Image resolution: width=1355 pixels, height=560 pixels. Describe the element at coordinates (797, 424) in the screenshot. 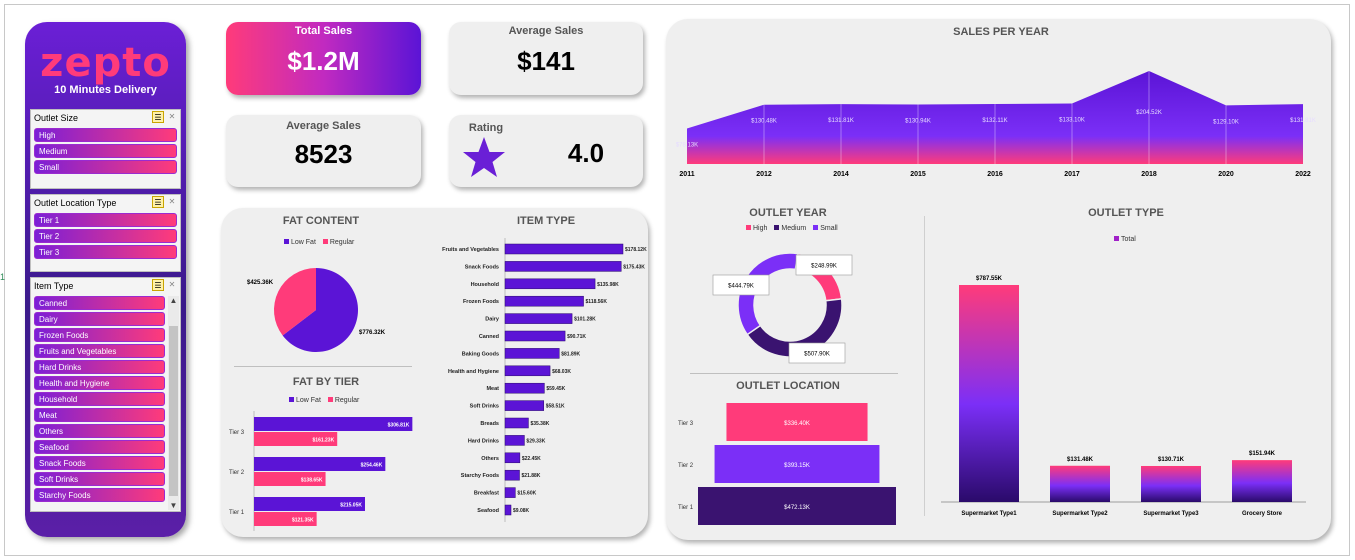

I see `data-label: $336.40K` at that location.